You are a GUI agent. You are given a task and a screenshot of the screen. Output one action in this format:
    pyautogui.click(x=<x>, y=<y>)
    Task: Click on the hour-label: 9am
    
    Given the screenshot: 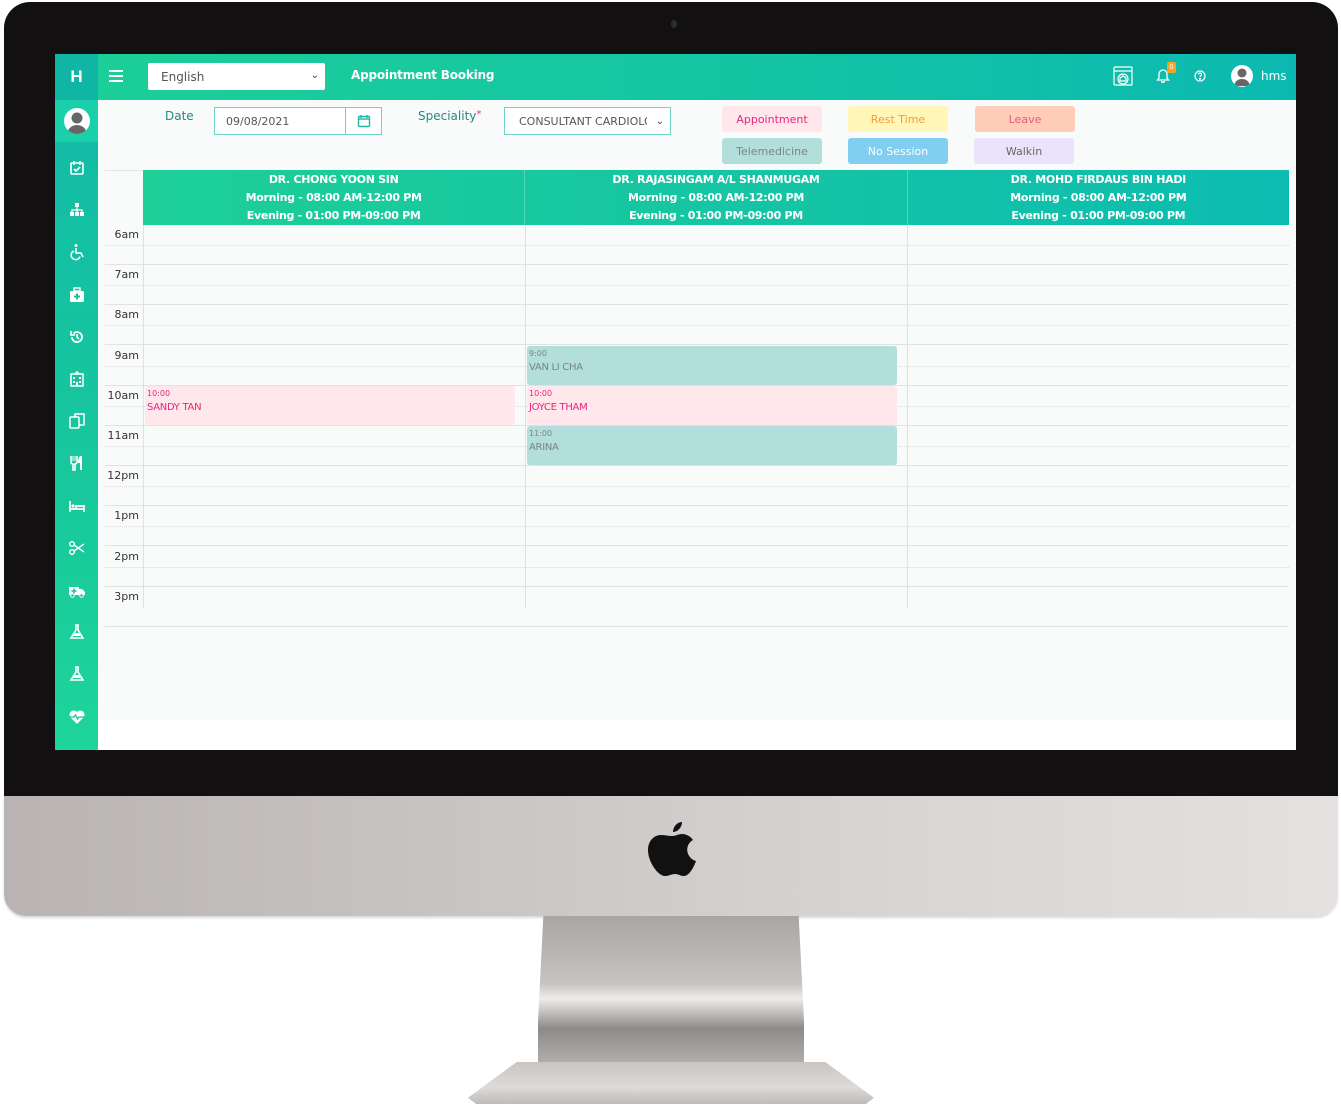 What is the action you would take?
    pyautogui.click(x=126, y=355)
    